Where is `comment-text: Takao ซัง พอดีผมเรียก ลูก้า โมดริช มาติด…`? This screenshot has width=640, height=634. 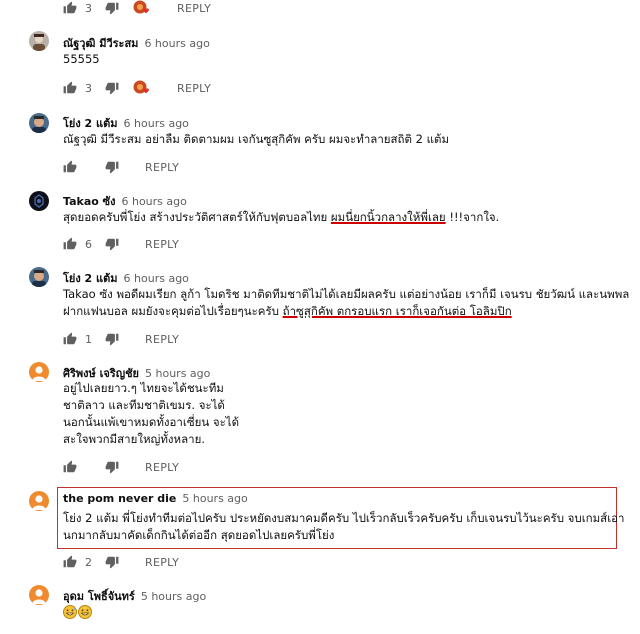 comment-text: Takao ซัง พอดีผมเรียก ลูก้า โมดริช มาติด… is located at coordinates (346, 294).